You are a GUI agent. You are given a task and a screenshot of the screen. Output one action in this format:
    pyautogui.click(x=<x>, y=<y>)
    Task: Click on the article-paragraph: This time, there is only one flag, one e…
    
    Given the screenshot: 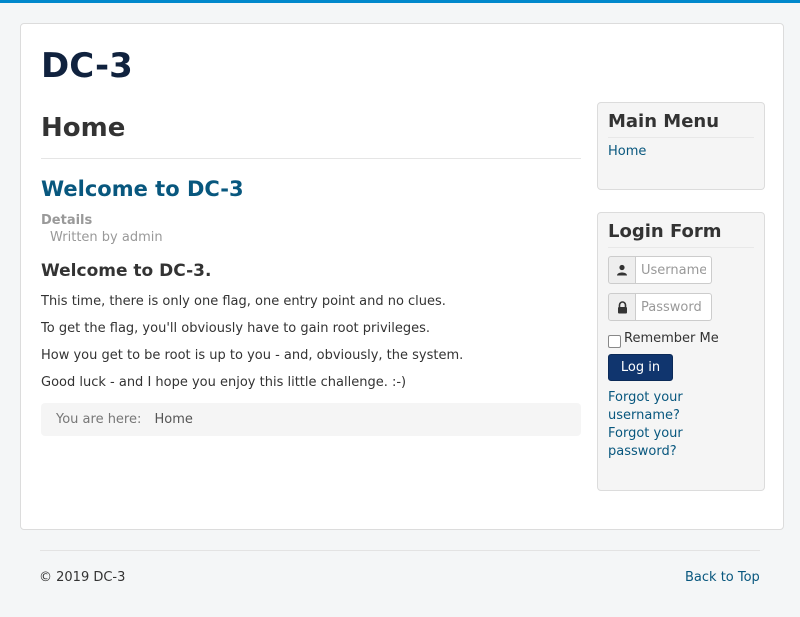 What is the action you would take?
    pyautogui.click(x=243, y=301)
    